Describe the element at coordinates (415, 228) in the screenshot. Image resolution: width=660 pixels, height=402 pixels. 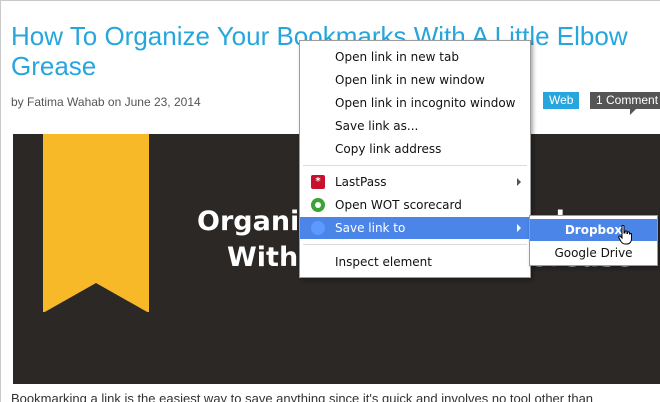
I see `menu-item-save-link-to: Save link to` at that location.